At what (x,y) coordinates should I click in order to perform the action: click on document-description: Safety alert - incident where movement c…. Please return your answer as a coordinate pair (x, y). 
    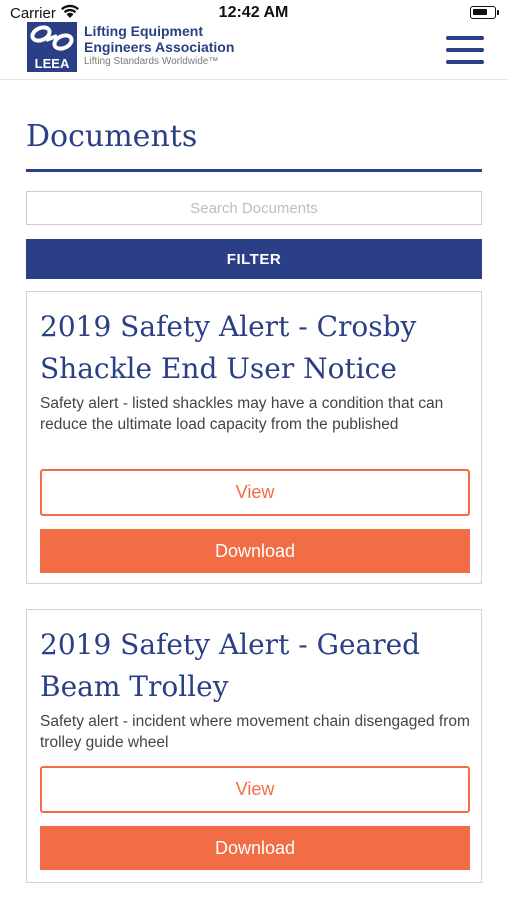
    Looking at the image, I should click on (255, 732).